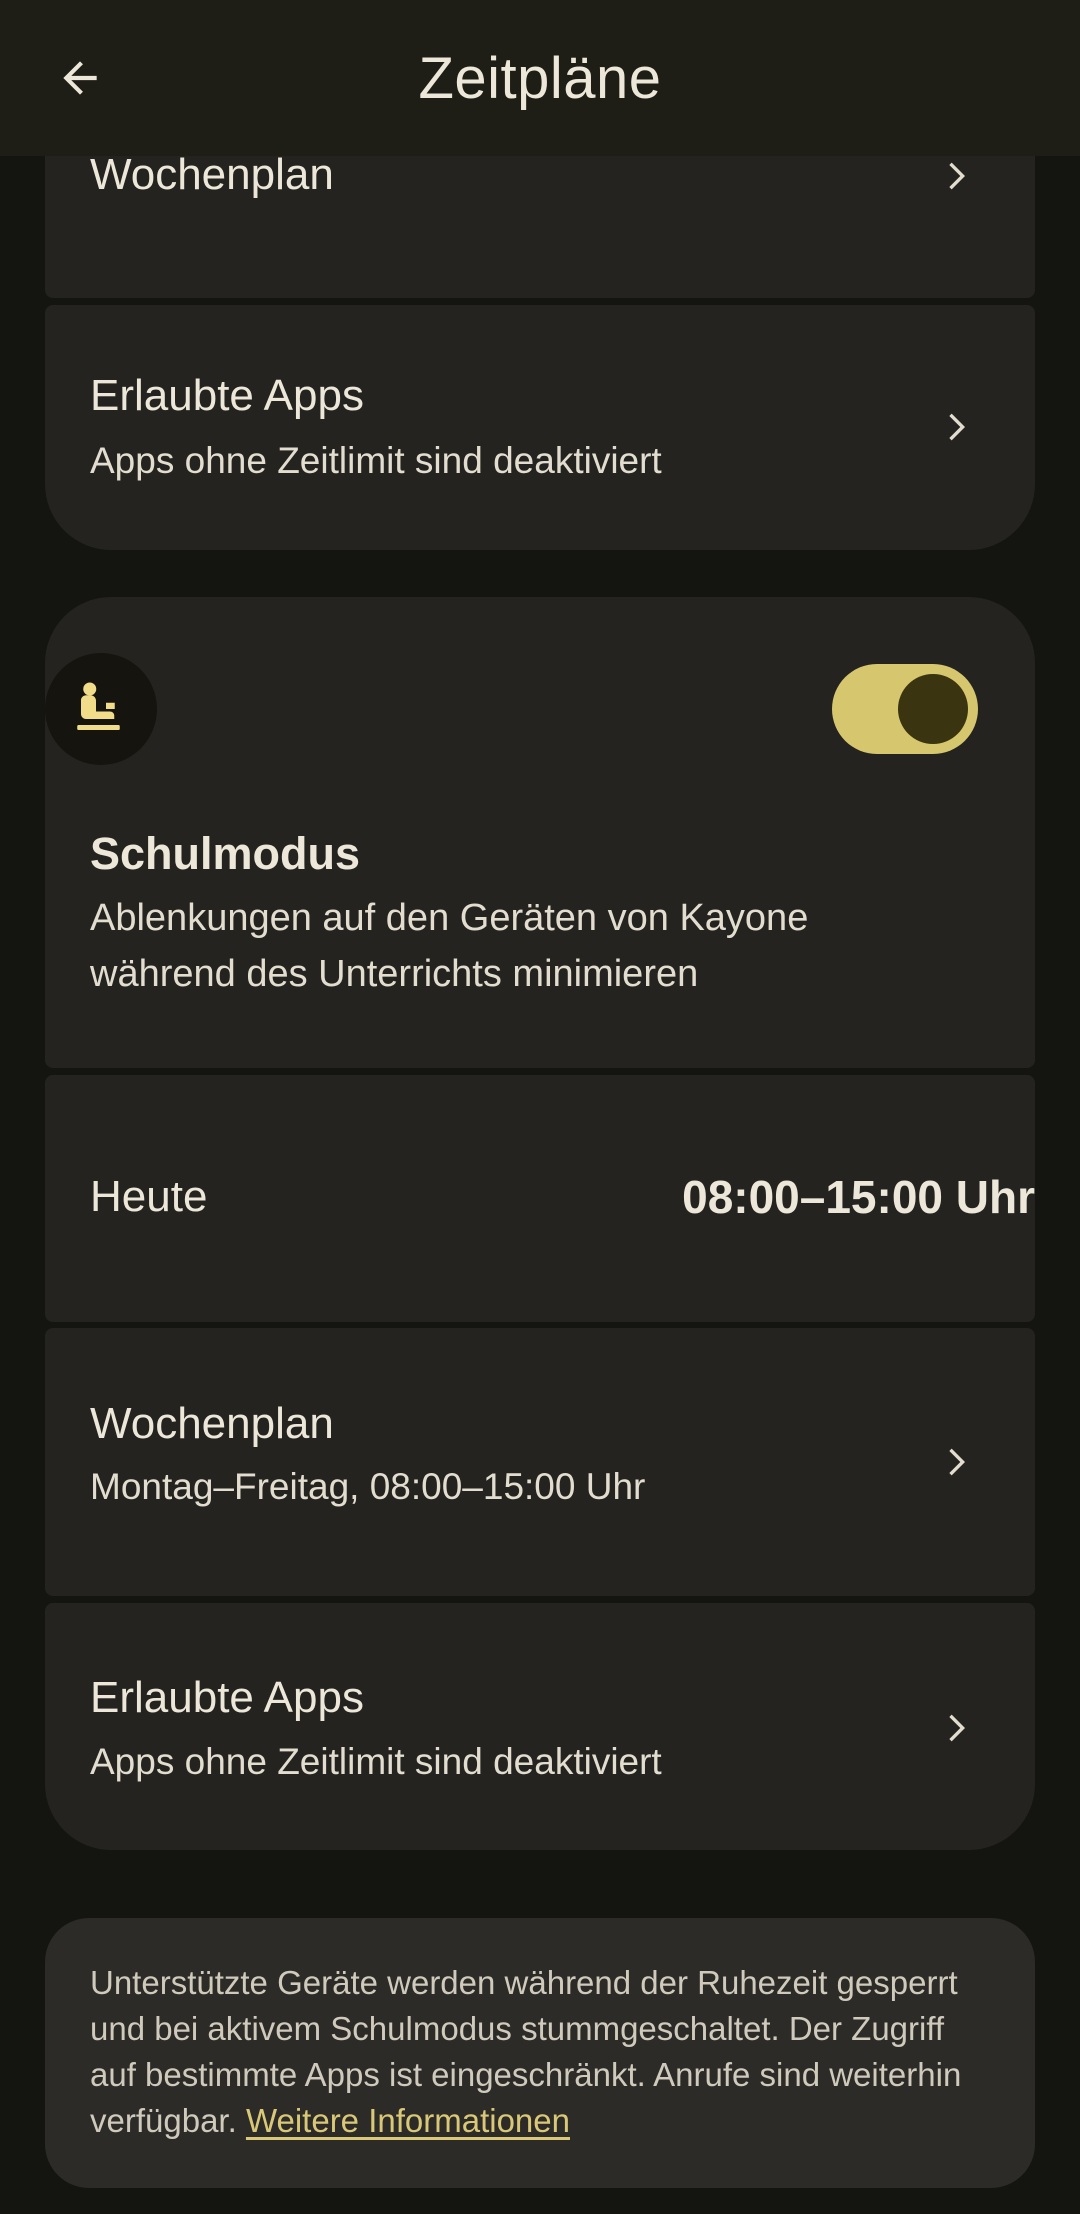 This screenshot has width=1080, height=2214. Describe the element at coordinates (212, 1423) in the screenshot. I see `school-weekly-plan-title: Wochenplan` at that location.